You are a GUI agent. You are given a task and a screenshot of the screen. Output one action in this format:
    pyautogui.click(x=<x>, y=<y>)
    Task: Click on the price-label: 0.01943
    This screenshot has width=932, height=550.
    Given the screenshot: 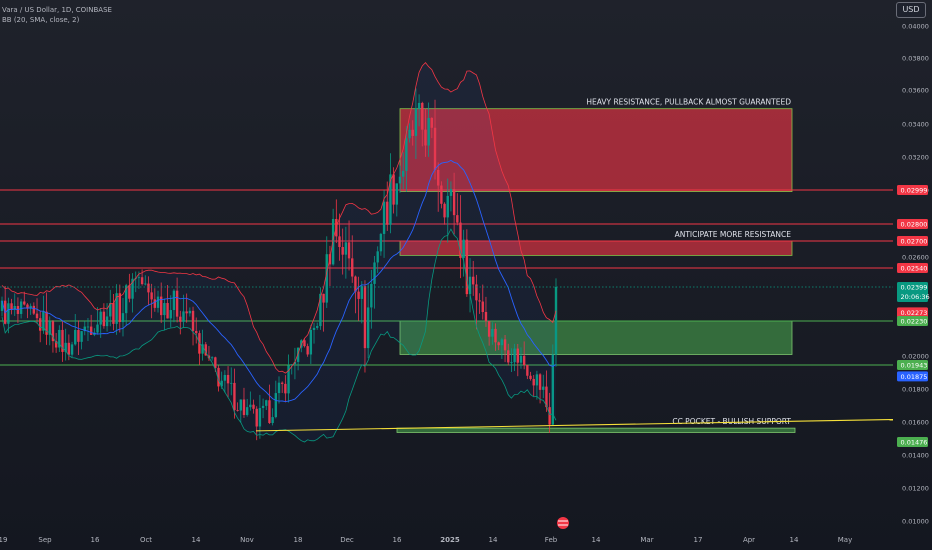 What is the action you would take?
    pyautogui.click(x=914, y=366)
    